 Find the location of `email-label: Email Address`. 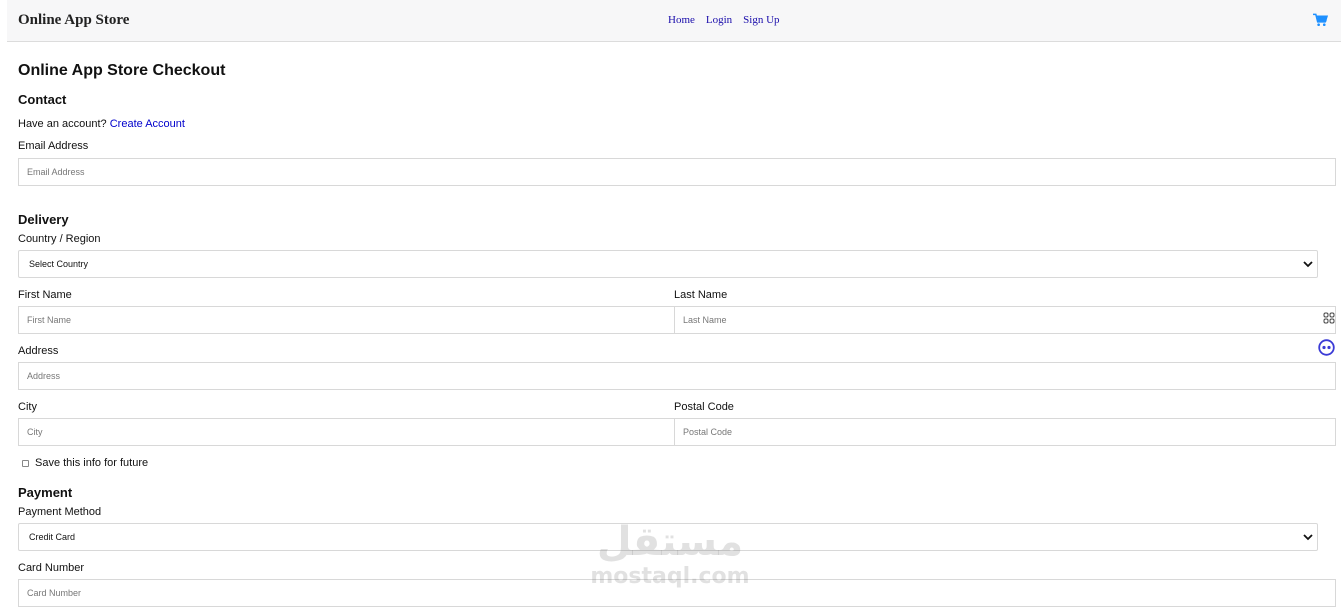

email-label: Email Address is located at coordinates (53, 146).